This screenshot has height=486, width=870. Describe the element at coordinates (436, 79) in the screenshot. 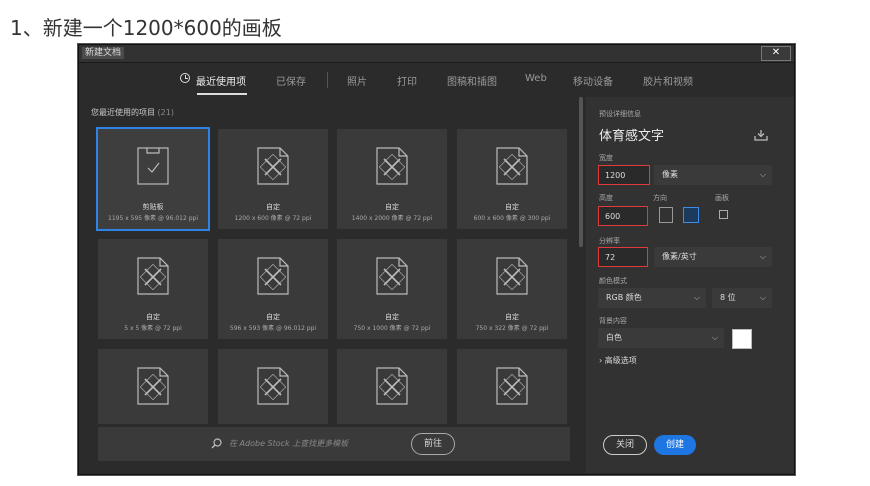

I see `preset-tabs: 最近使用项 已保存 照片 打印 图稿和插图 Web 移动设备 胶片和视频` at that location.